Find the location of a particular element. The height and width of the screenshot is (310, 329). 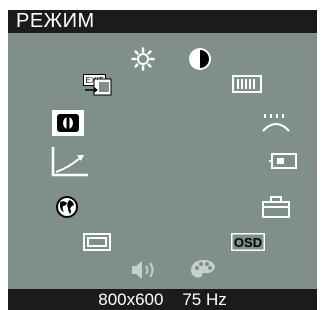

menu-item-gamma is located at coordinates (70, 162).